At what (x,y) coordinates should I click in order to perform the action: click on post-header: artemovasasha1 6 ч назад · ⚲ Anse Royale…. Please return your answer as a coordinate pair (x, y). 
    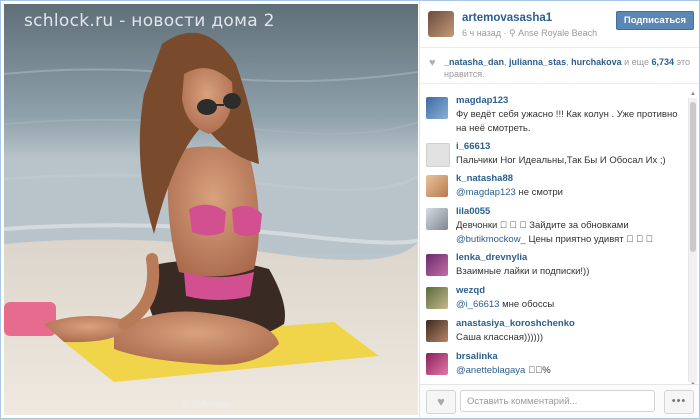
    Looking at the image, I should click on (559, 24).